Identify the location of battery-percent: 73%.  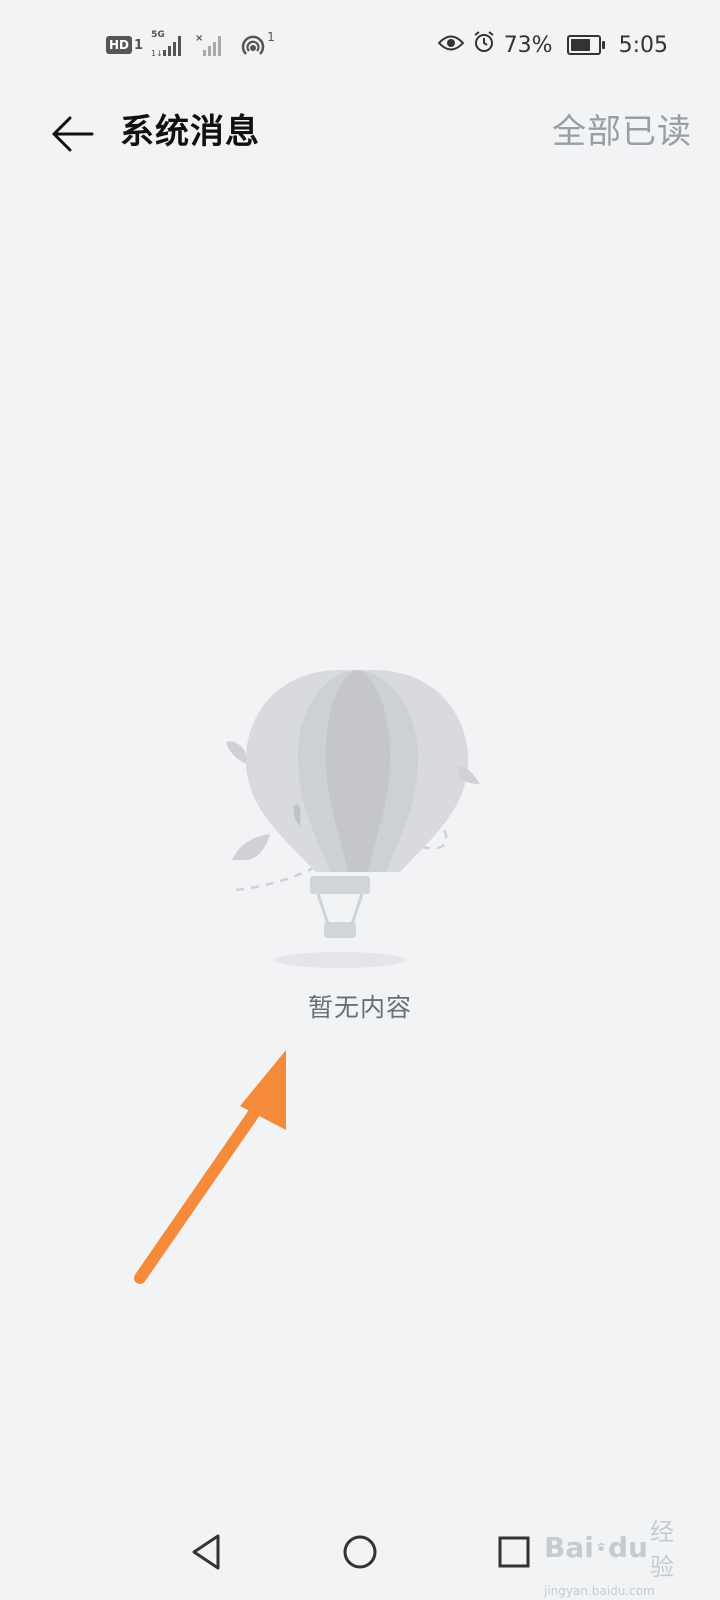
(528, 45).